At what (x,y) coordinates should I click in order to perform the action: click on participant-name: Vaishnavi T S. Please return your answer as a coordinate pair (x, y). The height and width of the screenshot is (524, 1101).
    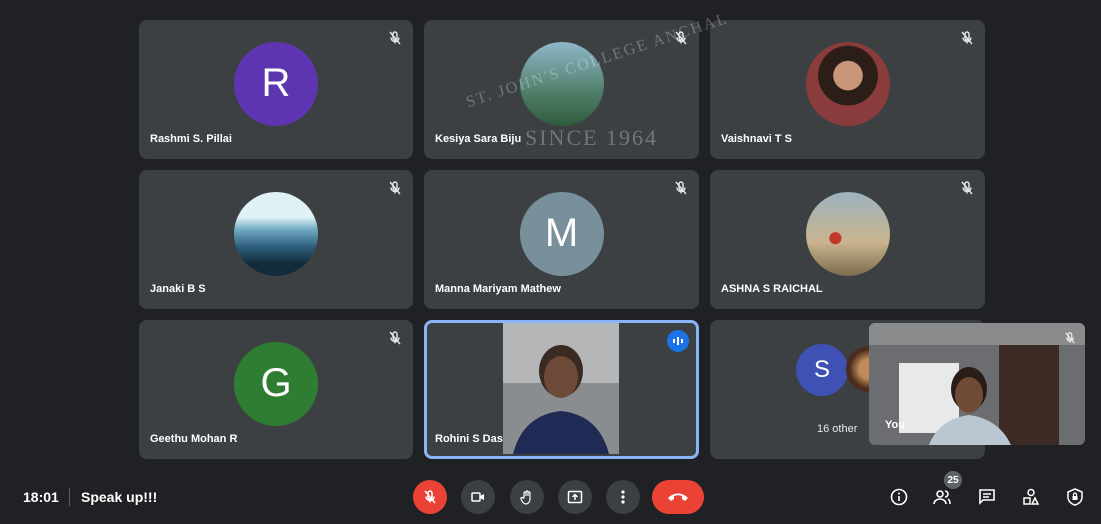
    Looking at the image, I should click on (756, 139).